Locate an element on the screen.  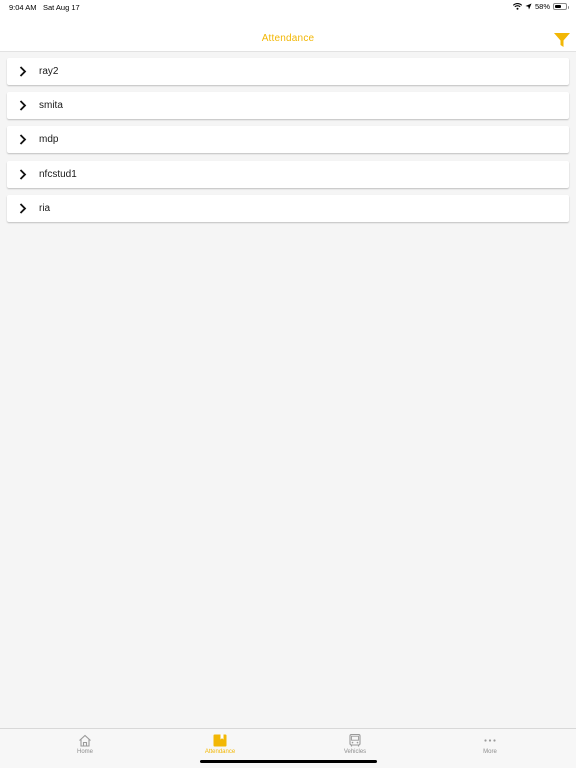
battery-fill is located at coordinates (558, 6).